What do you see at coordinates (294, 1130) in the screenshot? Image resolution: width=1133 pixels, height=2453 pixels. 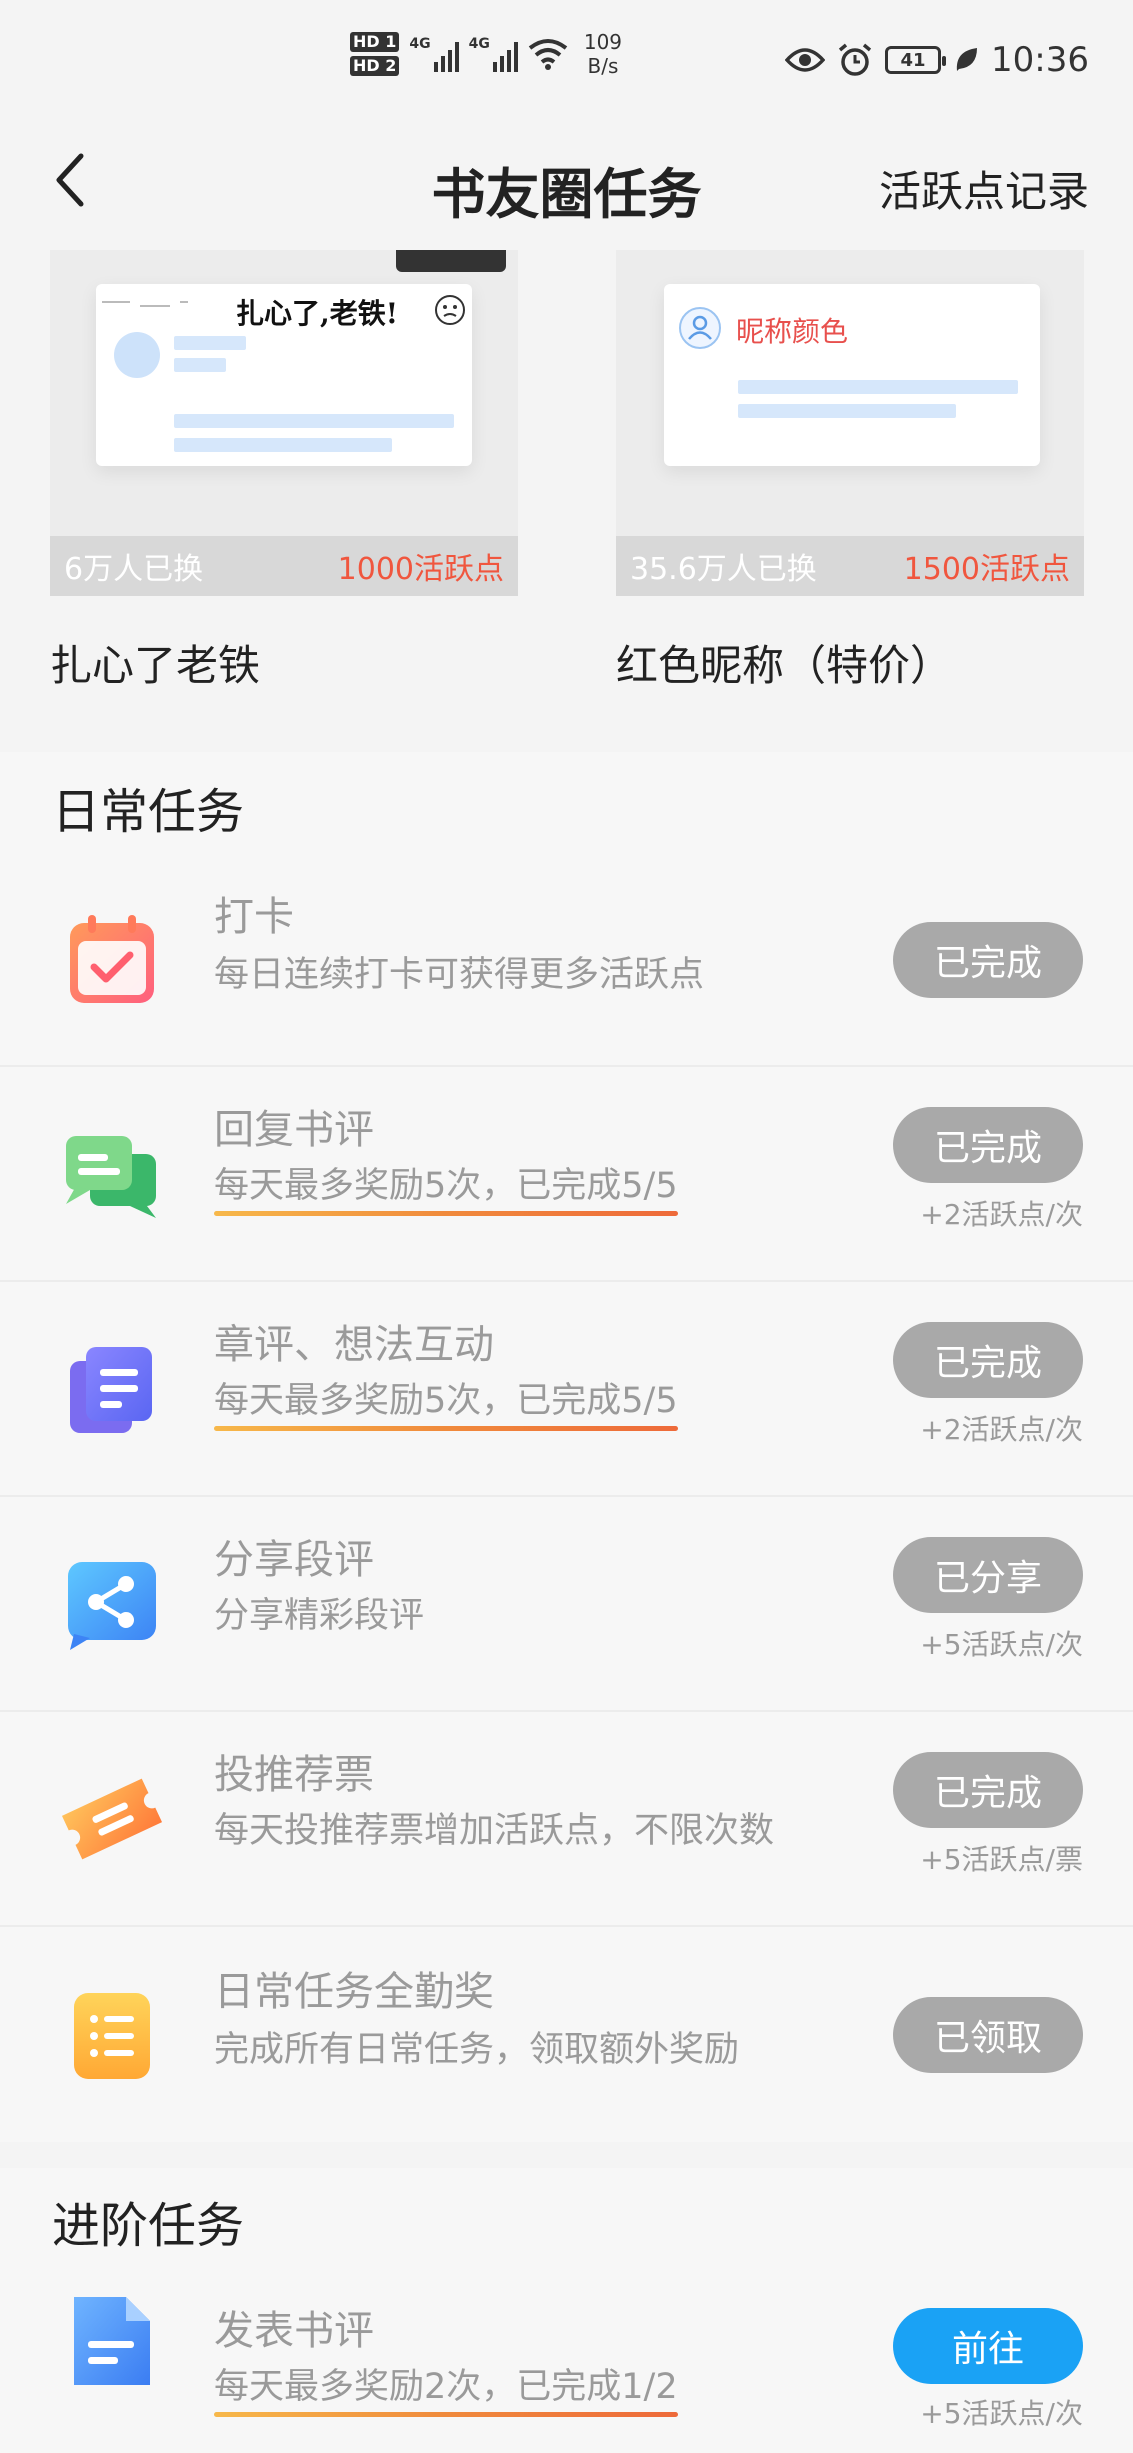 I see `task-name: 回复书评` at bounding box center [294, 1130].